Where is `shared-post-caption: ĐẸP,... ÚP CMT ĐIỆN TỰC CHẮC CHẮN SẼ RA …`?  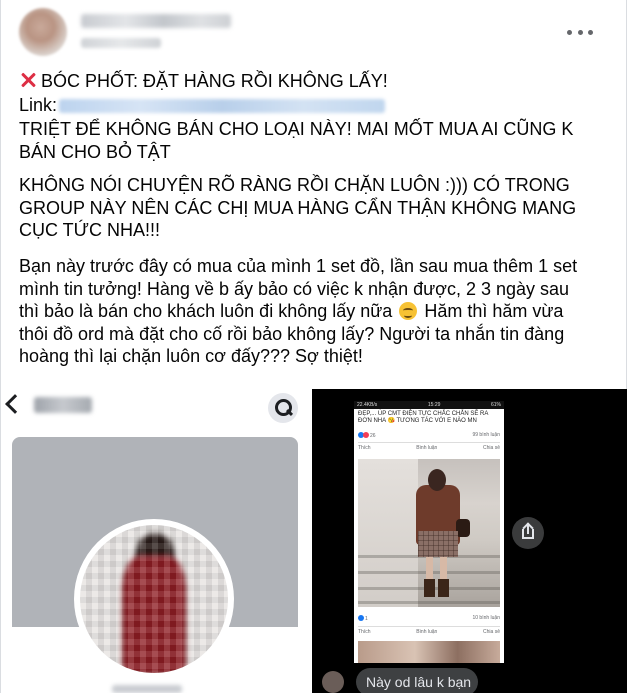 shared-post-caption: ĐẸP,... ÚP CMT ĐIỆN TỰC CHẮC CHẮN SẼ RA … is located at coordinates (423, 417).